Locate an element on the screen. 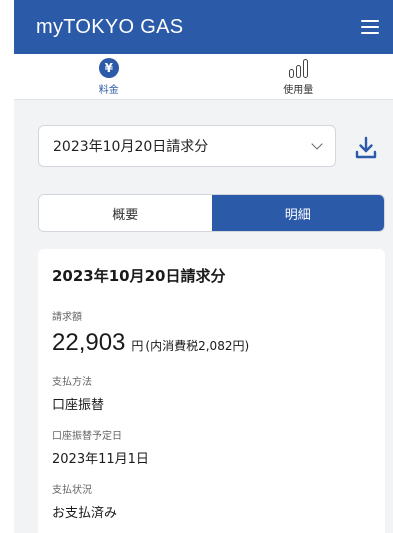 This screenshot has height=533, width=393. billing-amount-row: 22,903 円 (内消費税2,082円) is located at coordinates (211, 343).